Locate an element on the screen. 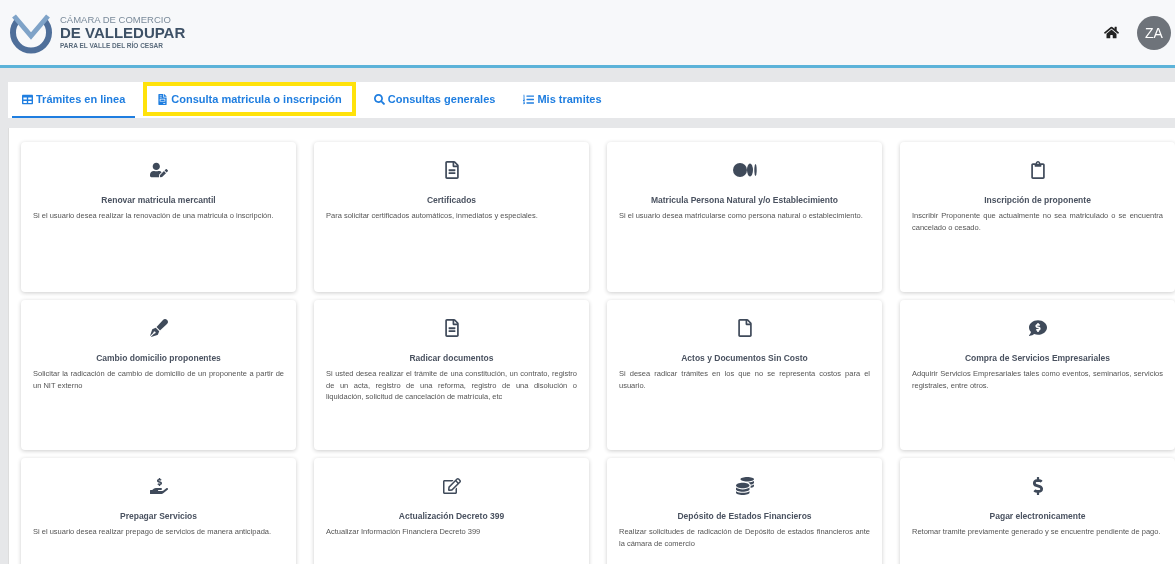 The width and height of the screenshot is (1175, 564). logo-text: DE VALLEDUPAR is located at coordinates (123, 33).